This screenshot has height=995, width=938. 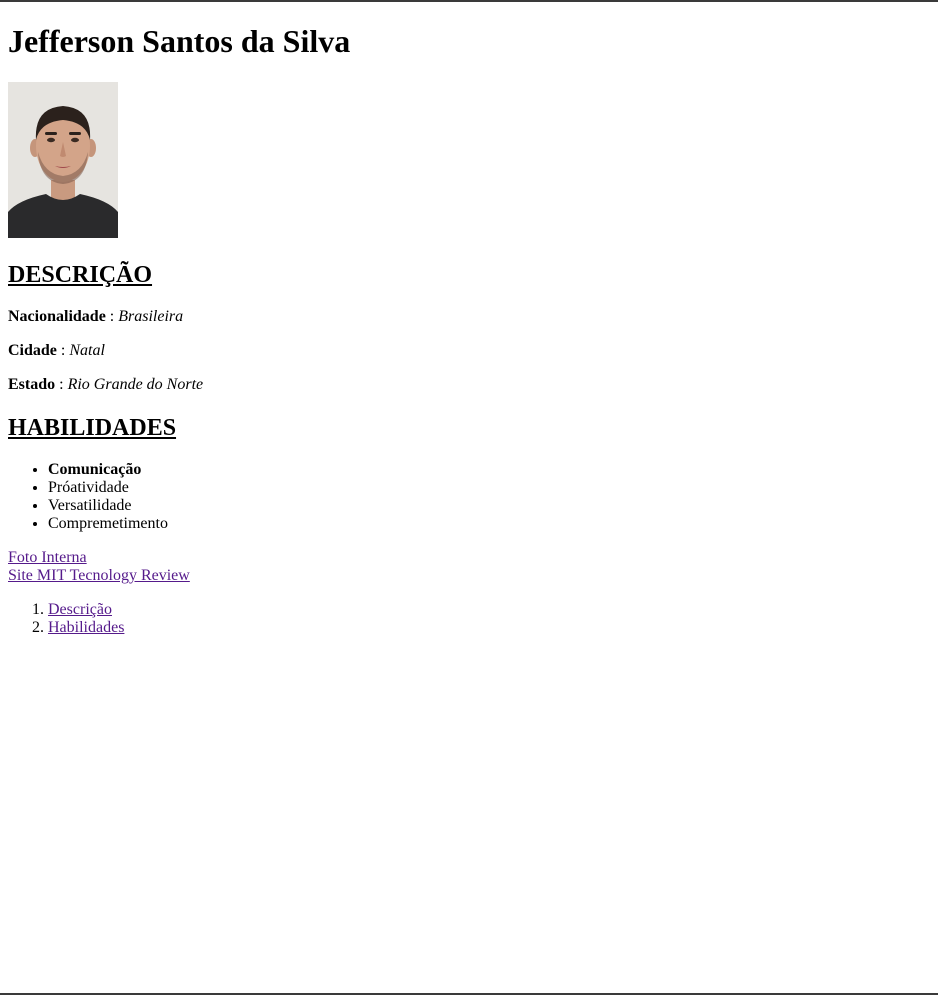 I want to click on link-foto-interna: Foto Interna, so click(x=99, y=558).